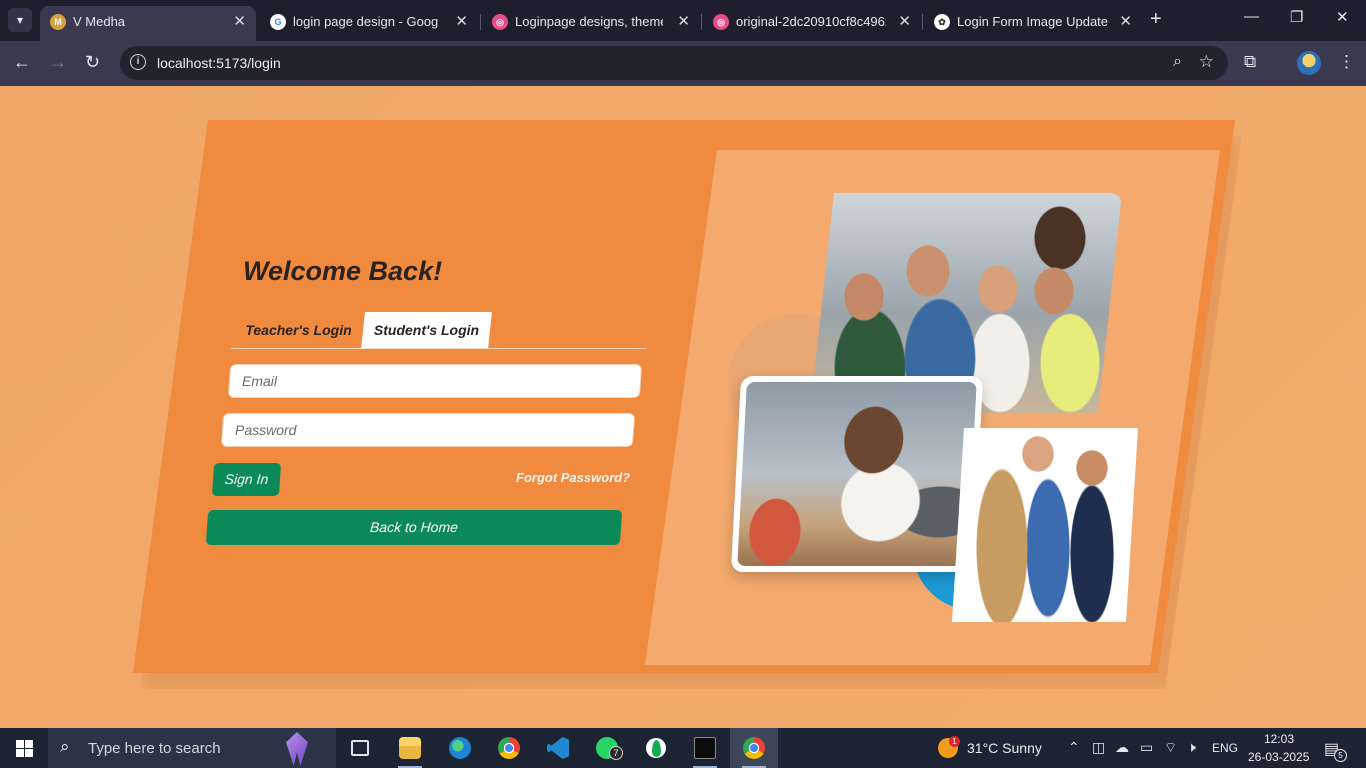 This screenshot has height=768, width=1366. I want to click on v-medha-favicon-icon: M, so click(58, 22).